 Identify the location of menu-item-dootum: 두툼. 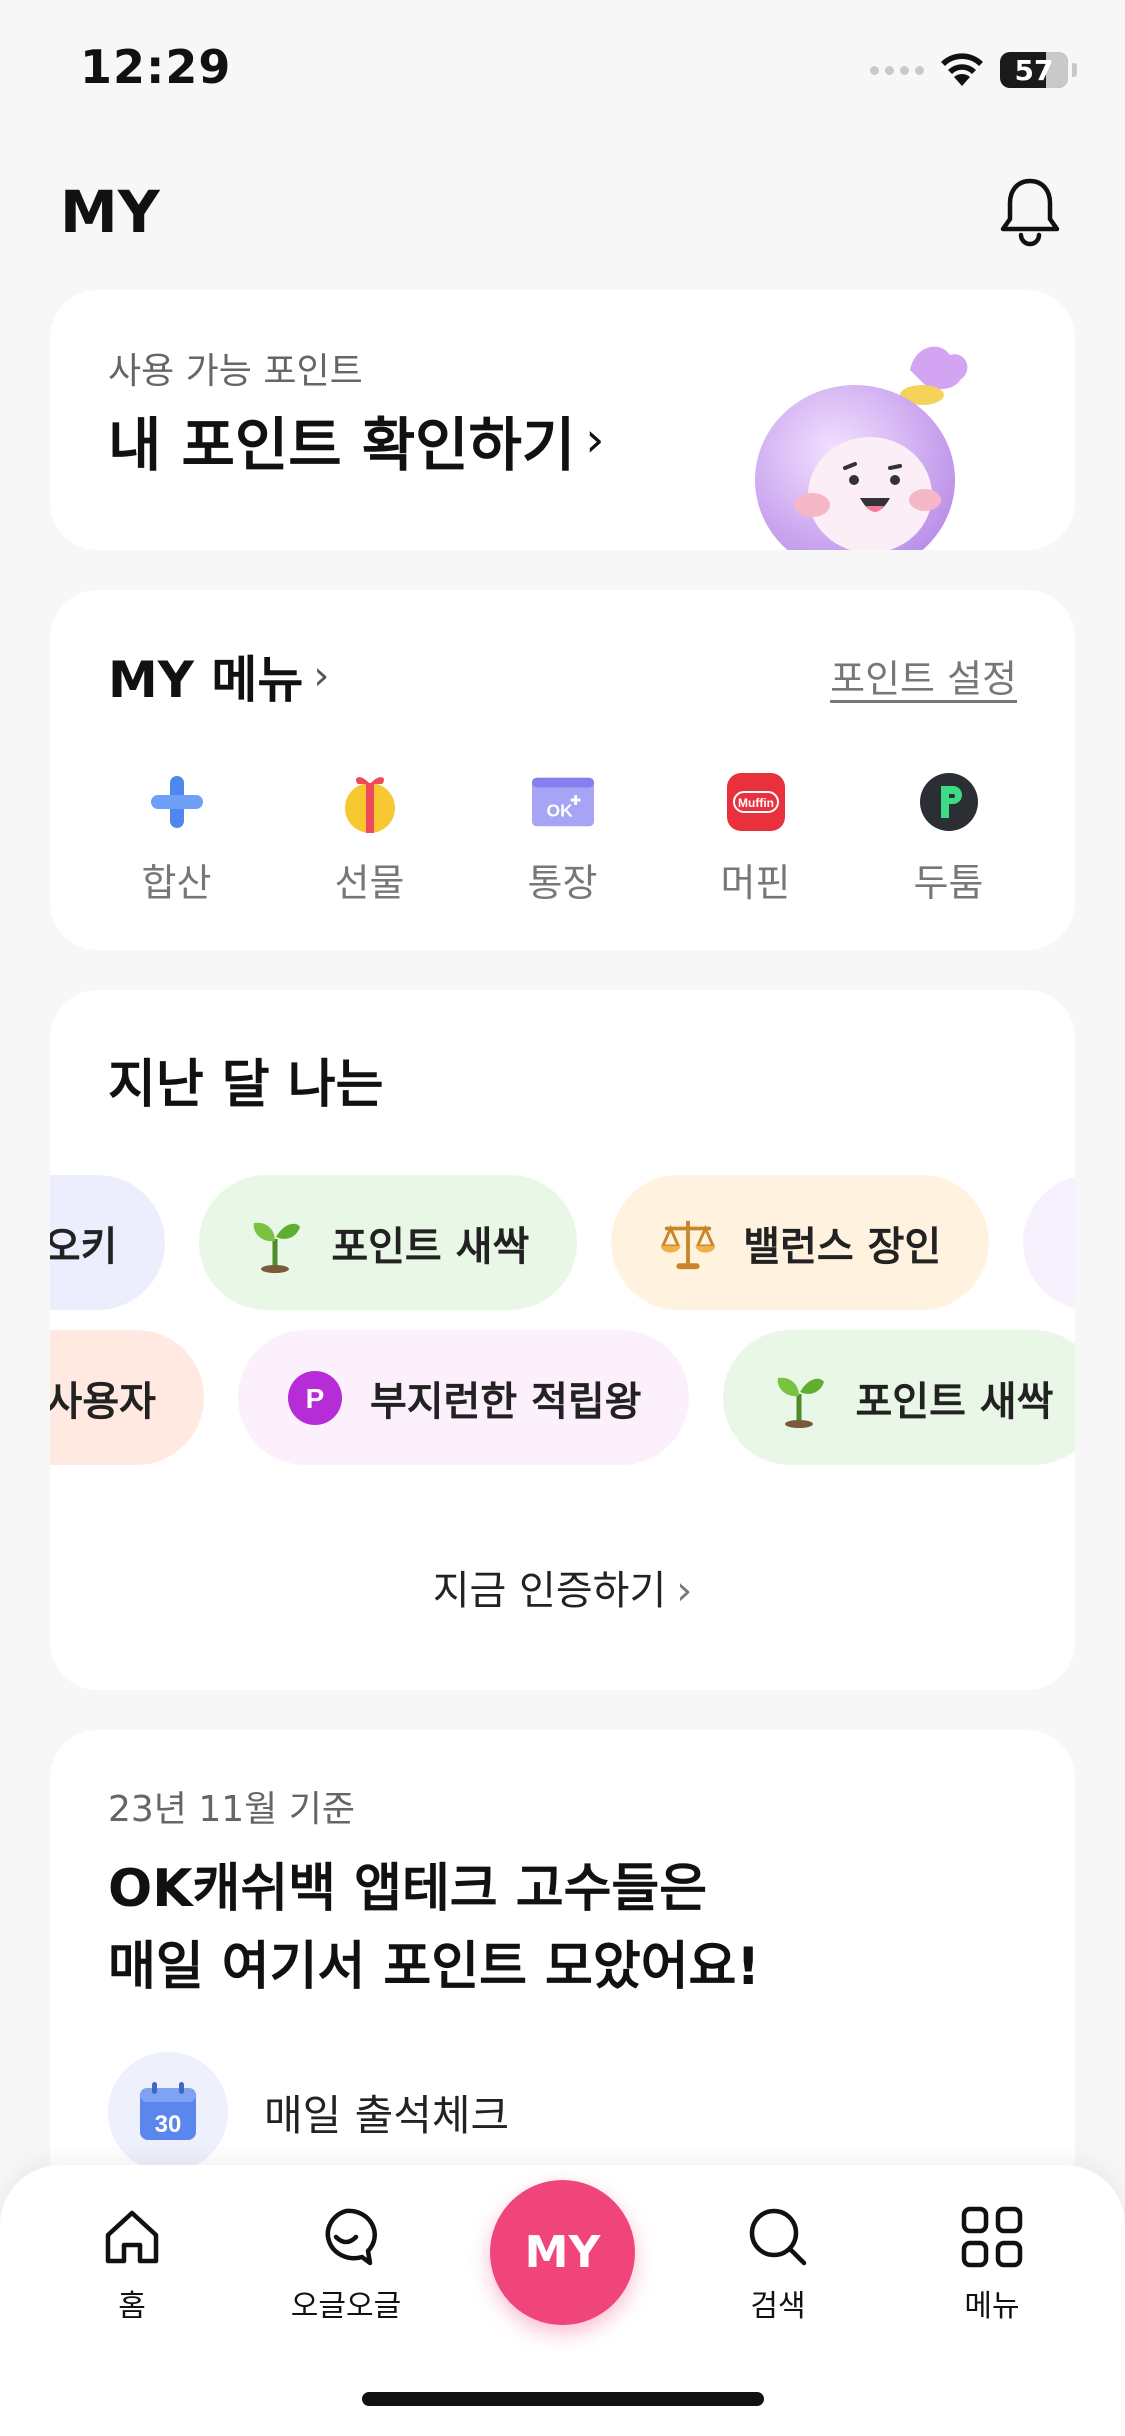
(949, 838).